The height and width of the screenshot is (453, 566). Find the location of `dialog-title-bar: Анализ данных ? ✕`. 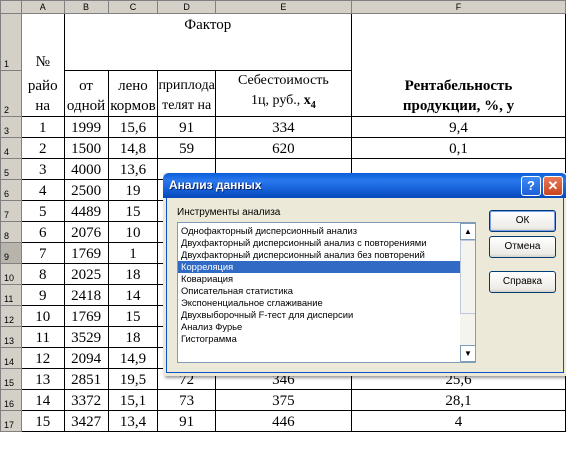

dialog-title-bar: Анализ данных ? ✕ is located at coordinates (364, 185).